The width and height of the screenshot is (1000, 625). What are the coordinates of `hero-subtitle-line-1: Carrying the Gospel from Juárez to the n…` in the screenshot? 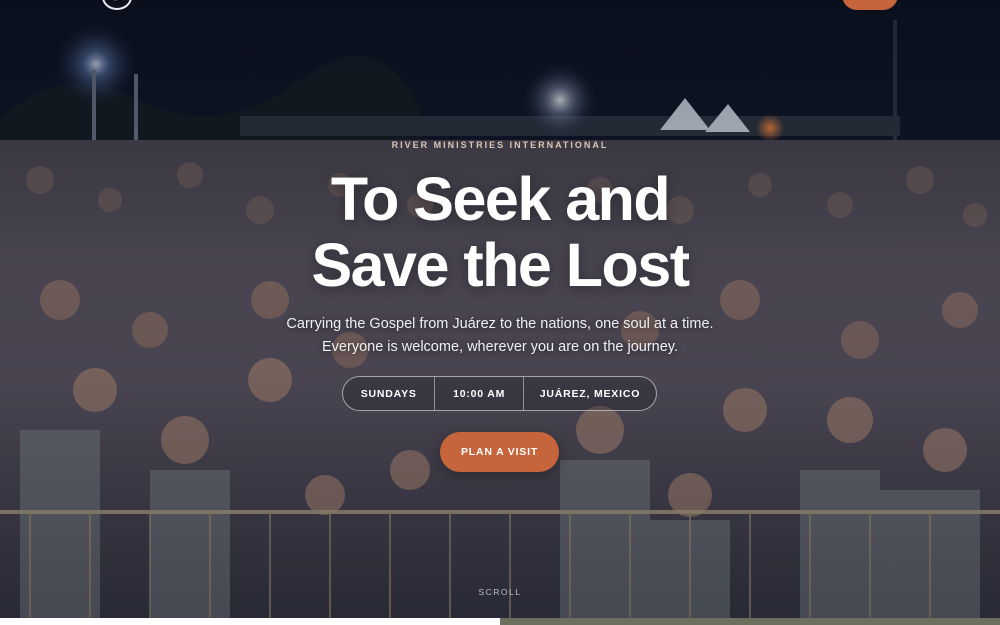 It's located at (500, 324).